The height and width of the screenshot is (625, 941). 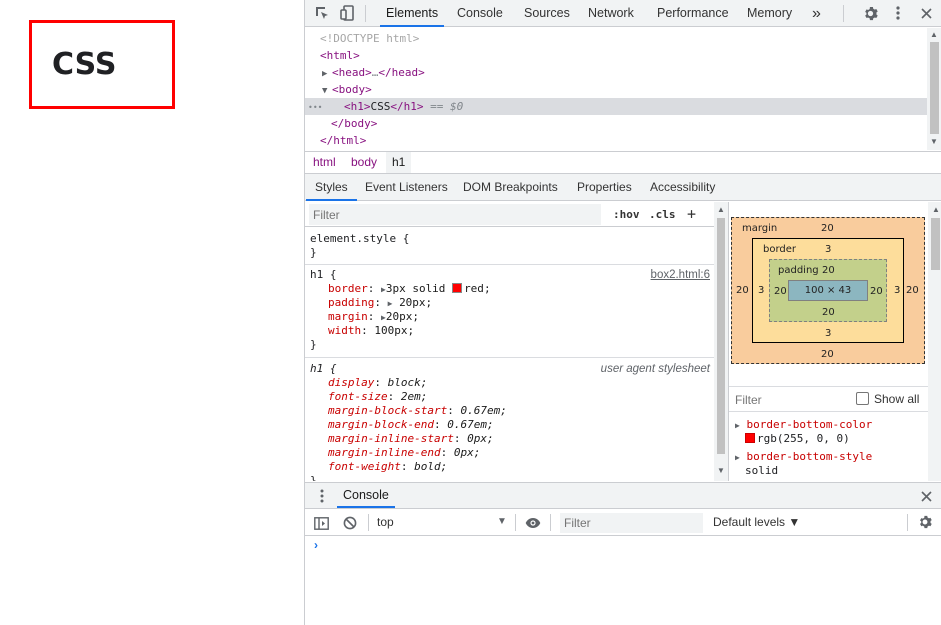 What do you see at coordinates (797, 438) in the screenshot?
I see `computed-property-value-line: rgb(255, 0, 0)` at bounding box center [797, 438].